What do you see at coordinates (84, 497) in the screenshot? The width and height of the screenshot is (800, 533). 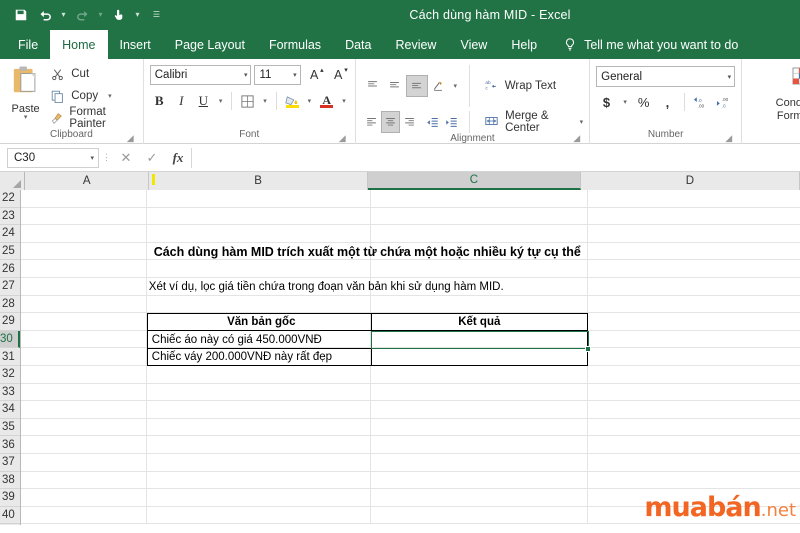 I see `cell-a39` at bounding box center [84, 497].